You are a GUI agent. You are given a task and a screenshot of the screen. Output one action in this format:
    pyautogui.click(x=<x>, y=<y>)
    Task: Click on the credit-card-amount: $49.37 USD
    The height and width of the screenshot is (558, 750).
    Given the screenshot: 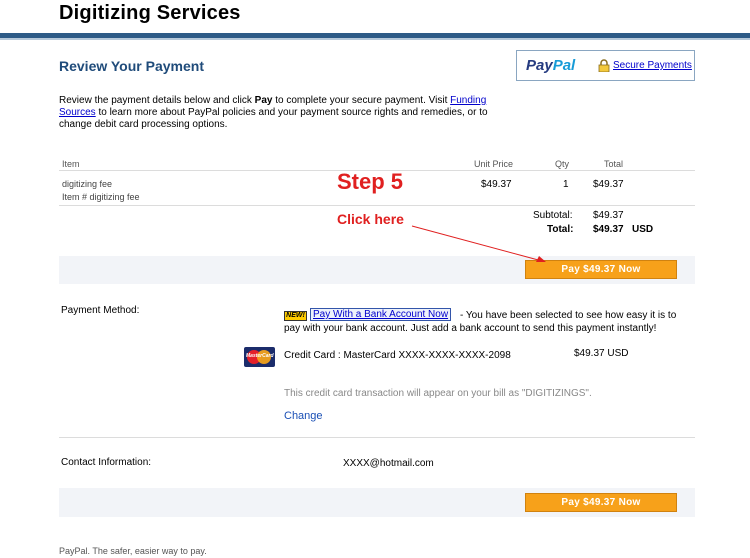 What is the action you would take?
    pyautogui.click(x=601, y=353)
    